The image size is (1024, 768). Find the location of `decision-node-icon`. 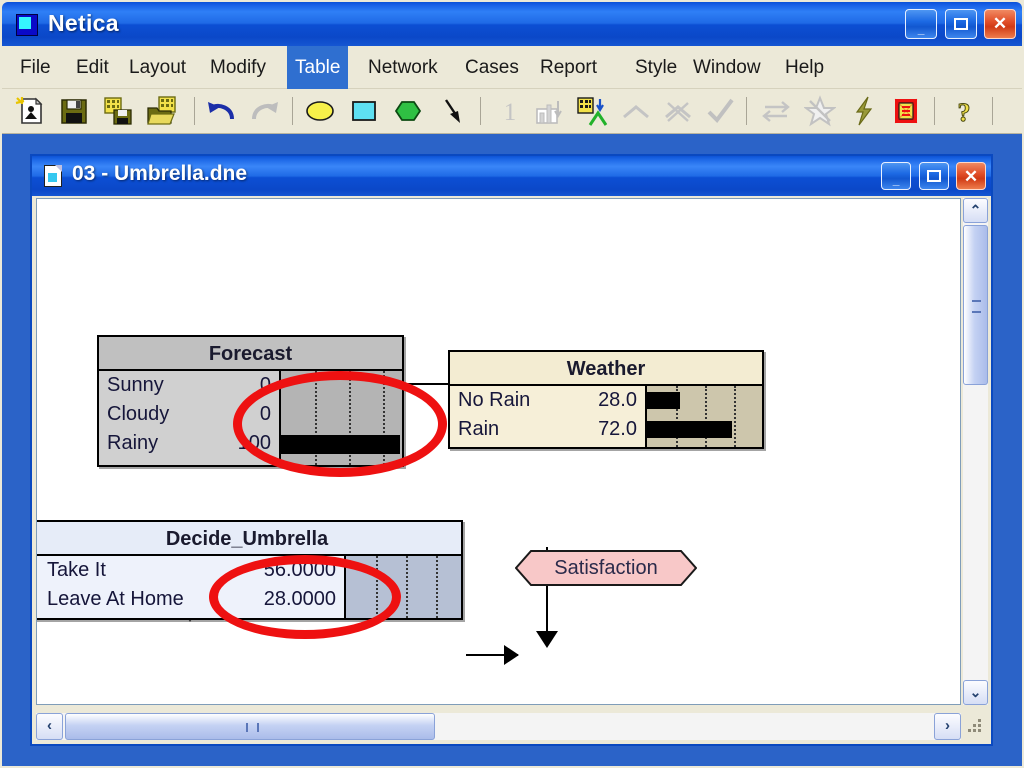

decision-node-icon is located at coordinates (364, 111).